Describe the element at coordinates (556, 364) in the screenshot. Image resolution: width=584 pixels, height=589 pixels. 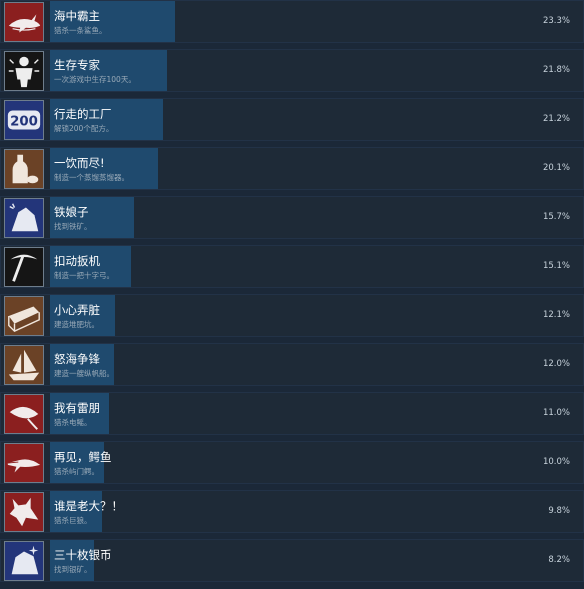
I see `unlock-percentage: 12.0%` at that location.